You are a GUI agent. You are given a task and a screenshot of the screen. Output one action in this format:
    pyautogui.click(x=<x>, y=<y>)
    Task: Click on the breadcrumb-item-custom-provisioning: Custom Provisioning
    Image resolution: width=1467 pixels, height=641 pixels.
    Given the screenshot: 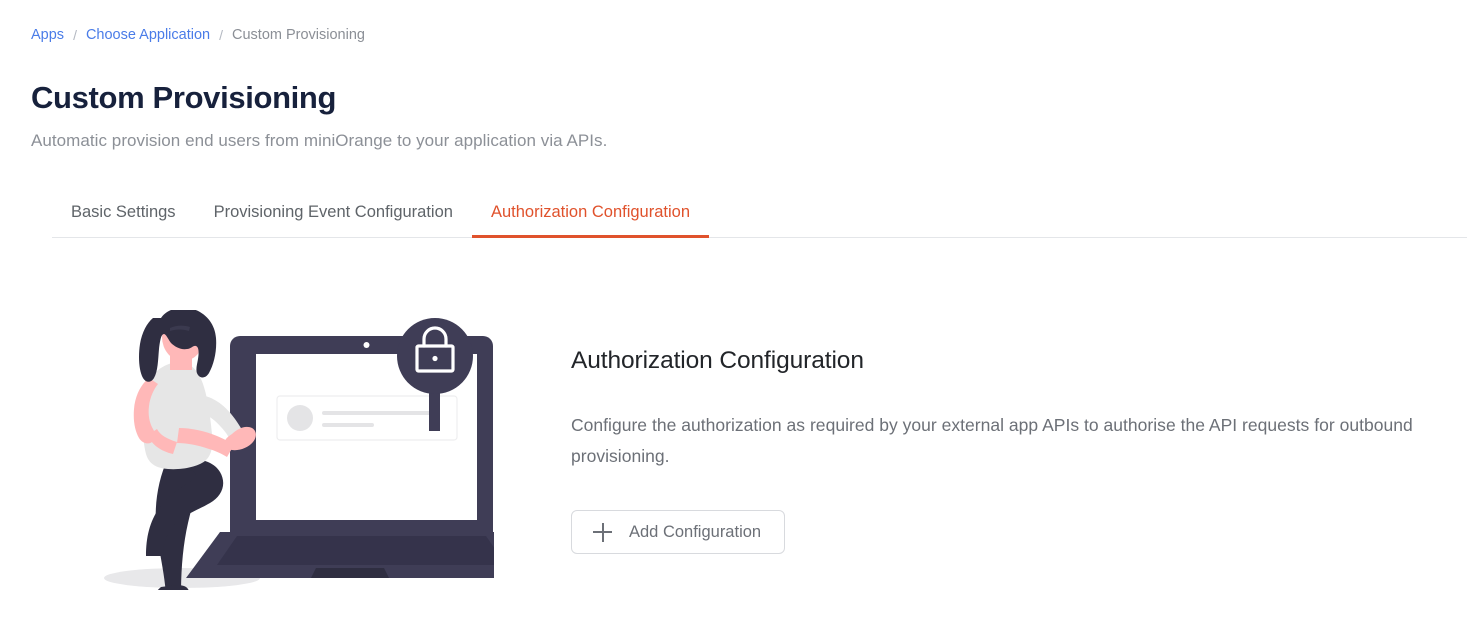 What is the action you would take?
    pyautogui.click(x=298, y=35)
    